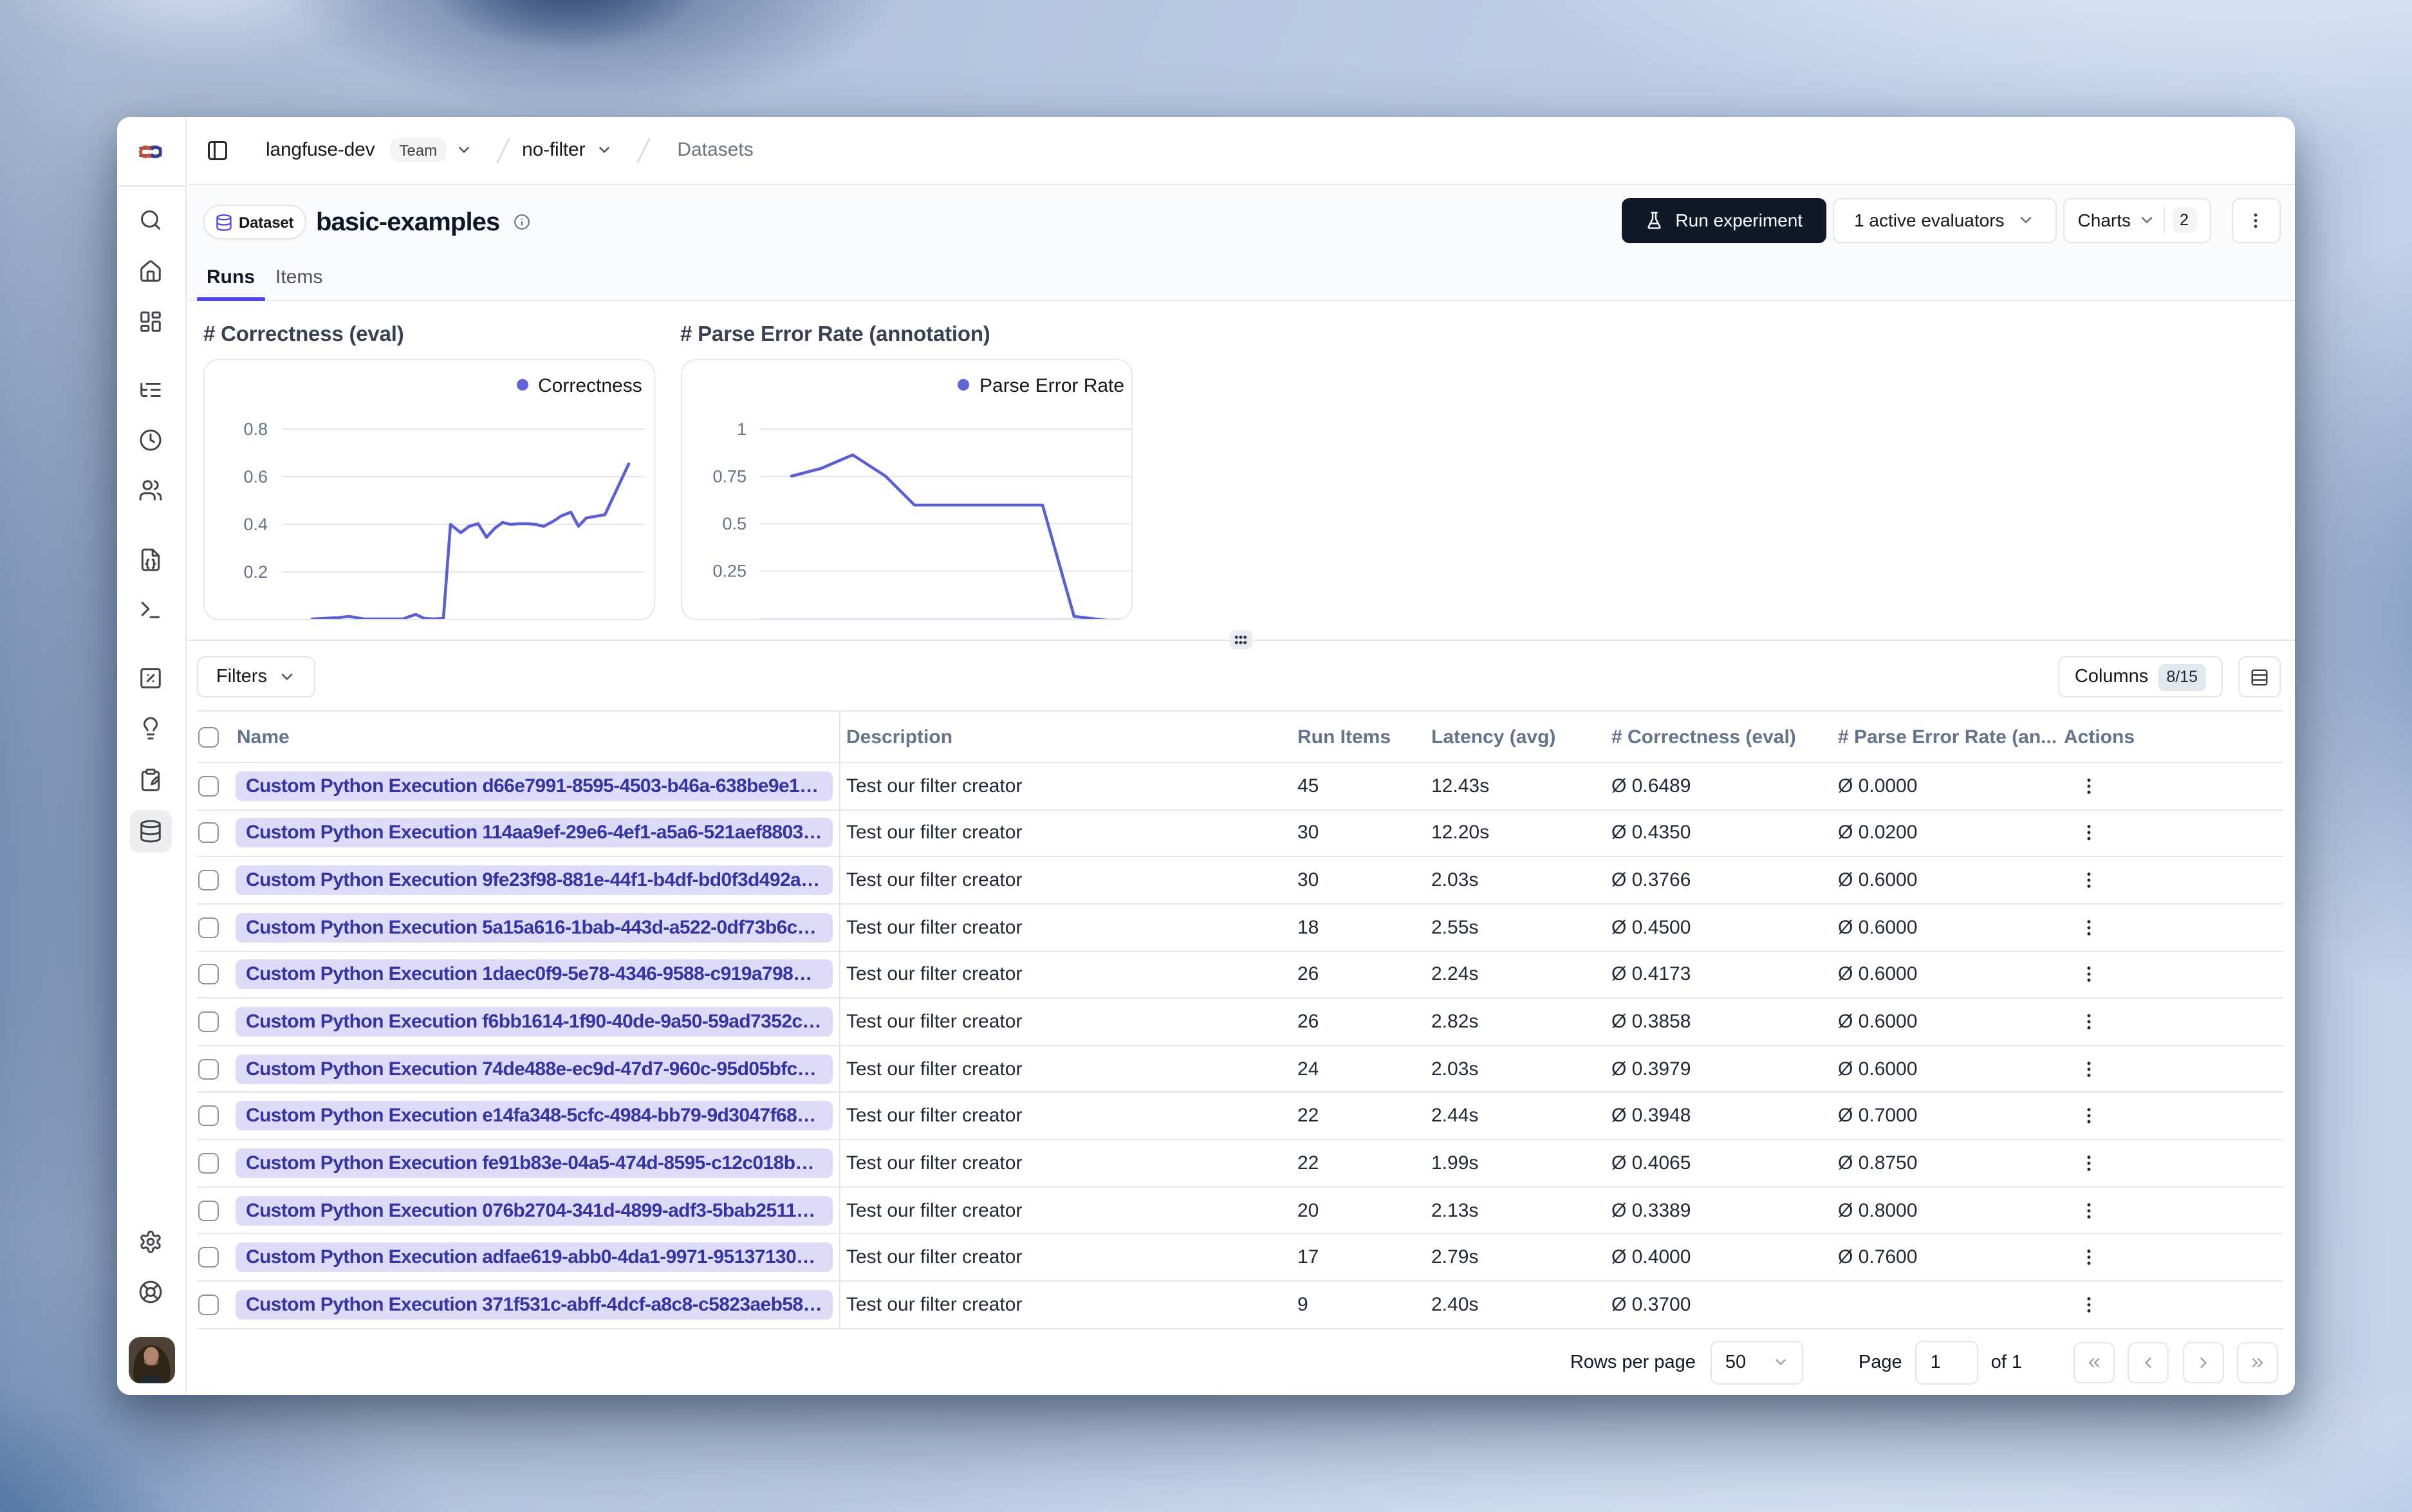  I want to click on svg-text: 0.6, so click(255, 476).